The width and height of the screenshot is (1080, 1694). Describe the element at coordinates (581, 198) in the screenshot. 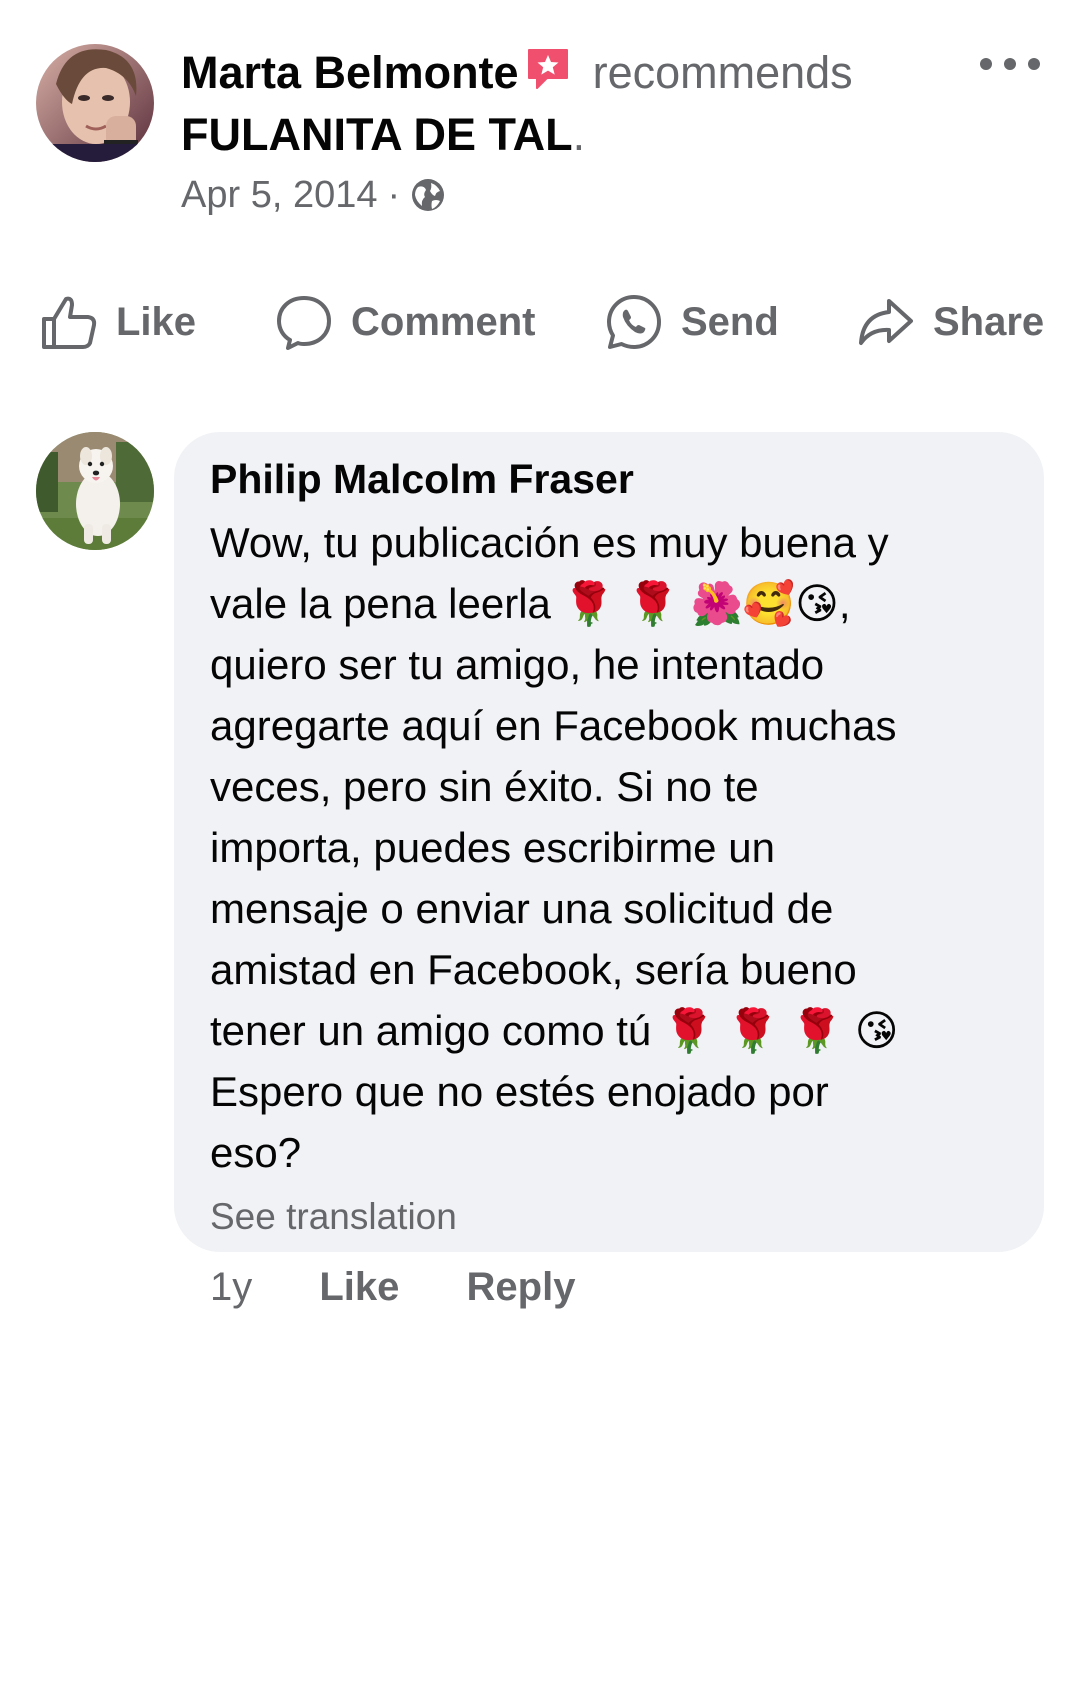

I see `post-meta: Apr 5, 2014 ·` at that location.